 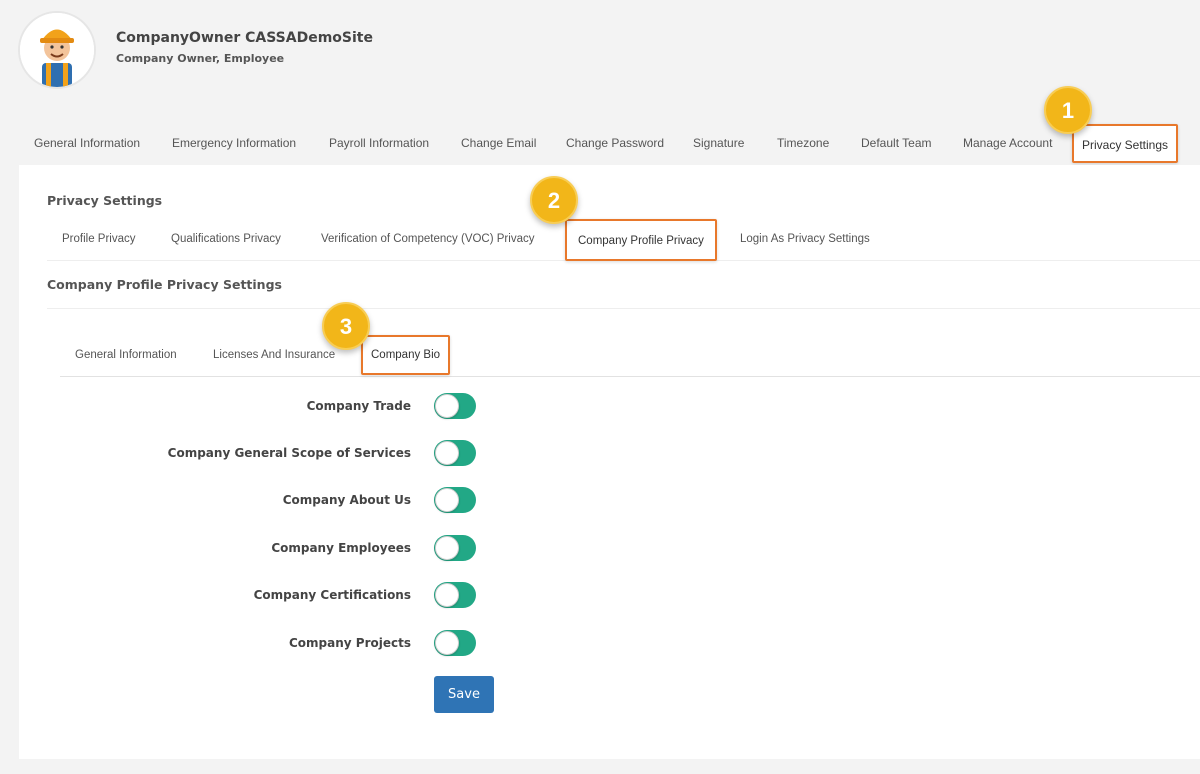 What do you see at coordinates (332, 595) in the screenshot?
I see `setting-label: Company Certifications` at bounding box center [332, 595].